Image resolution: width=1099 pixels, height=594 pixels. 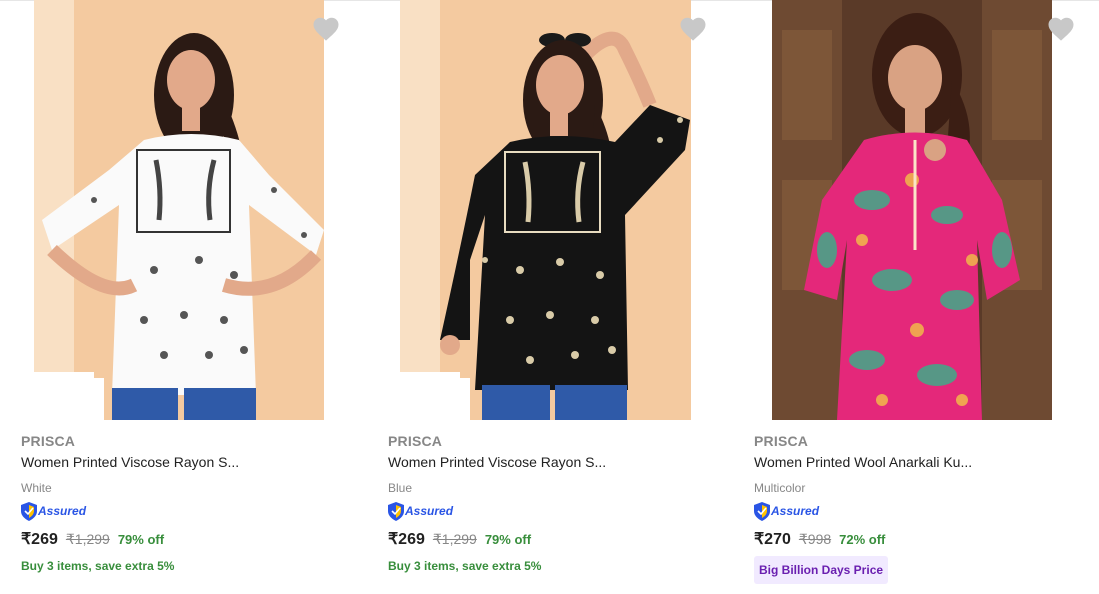 What do you see at coordinates (821, 570) in the screenshot?
I see `big-billion-days-badge: Big Billion Days Price` at bounding box center [821, 570].